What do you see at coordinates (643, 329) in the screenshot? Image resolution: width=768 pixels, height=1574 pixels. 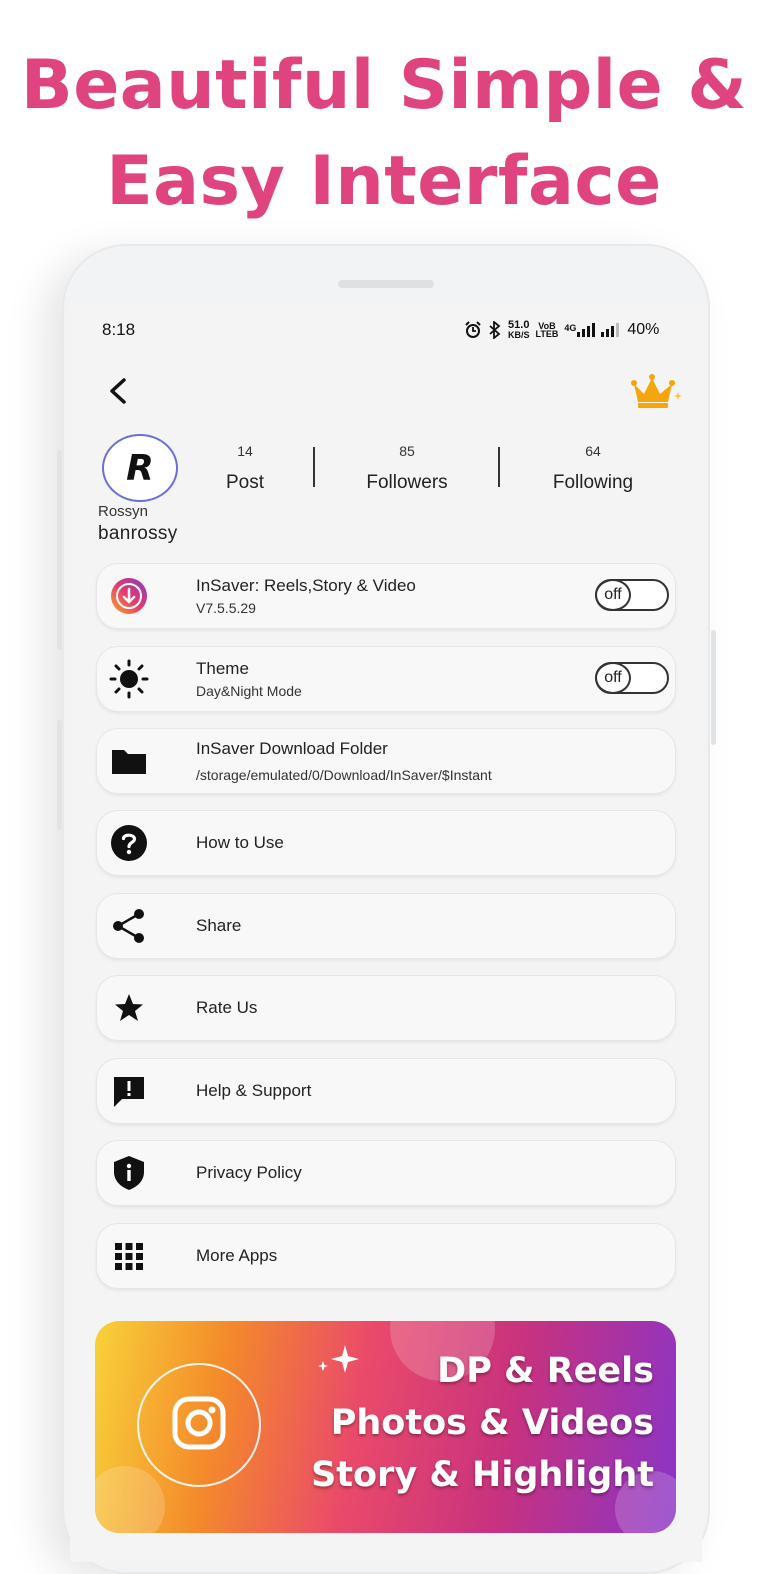 I see `battery-level: 40%` at bounding box center [643, 329].